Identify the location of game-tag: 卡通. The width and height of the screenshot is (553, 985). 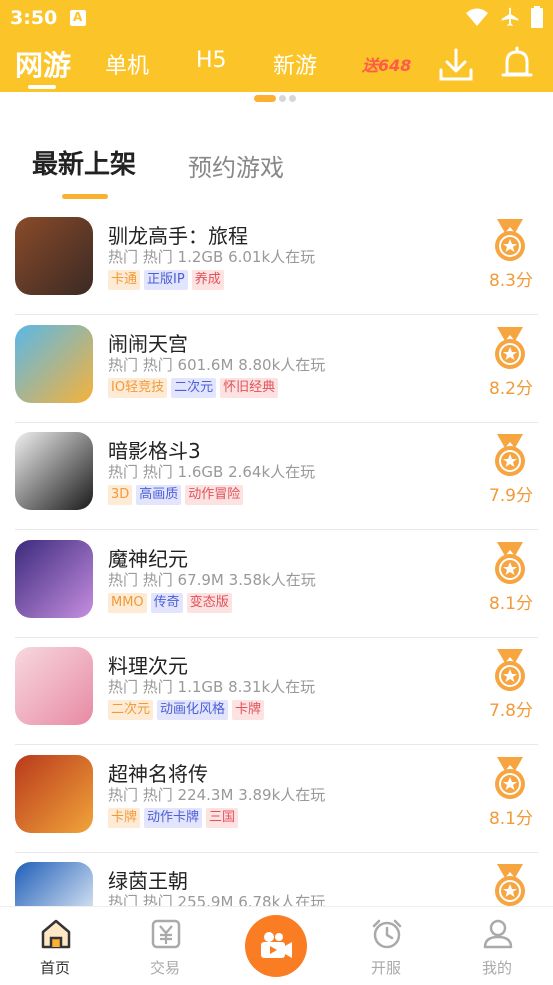
(124, 280).